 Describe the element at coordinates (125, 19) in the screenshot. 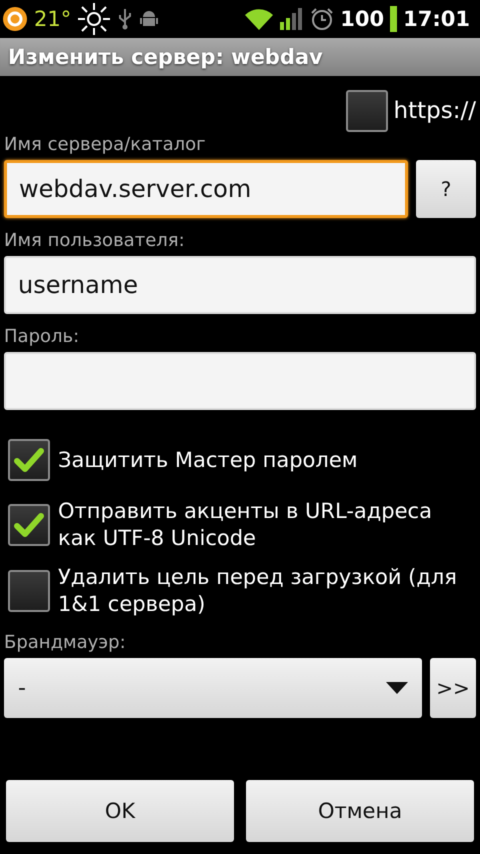

I see `usb-icon` at that location.